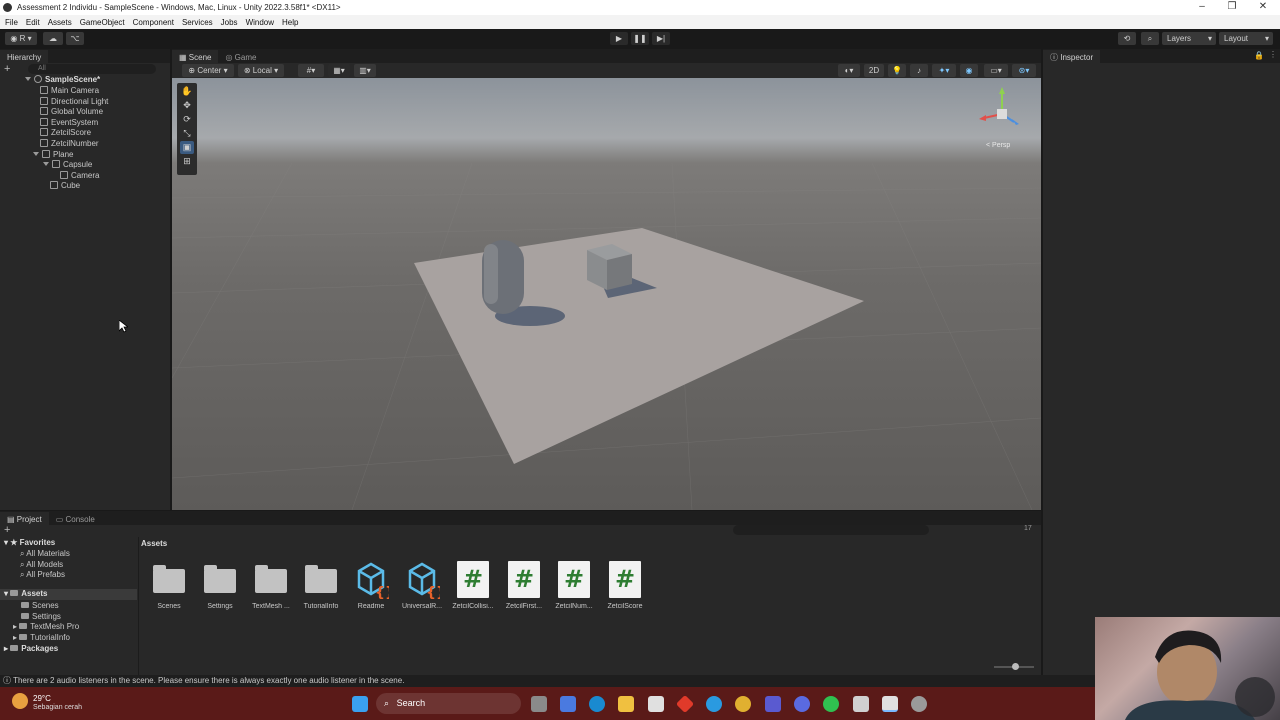 This screenshot has width=1280, height=720. What do you see at coordinates (69, 91) in the screenshot?
I see `hierarchy-item-main-camera: Main Camera` at bounding box center [69, 91].